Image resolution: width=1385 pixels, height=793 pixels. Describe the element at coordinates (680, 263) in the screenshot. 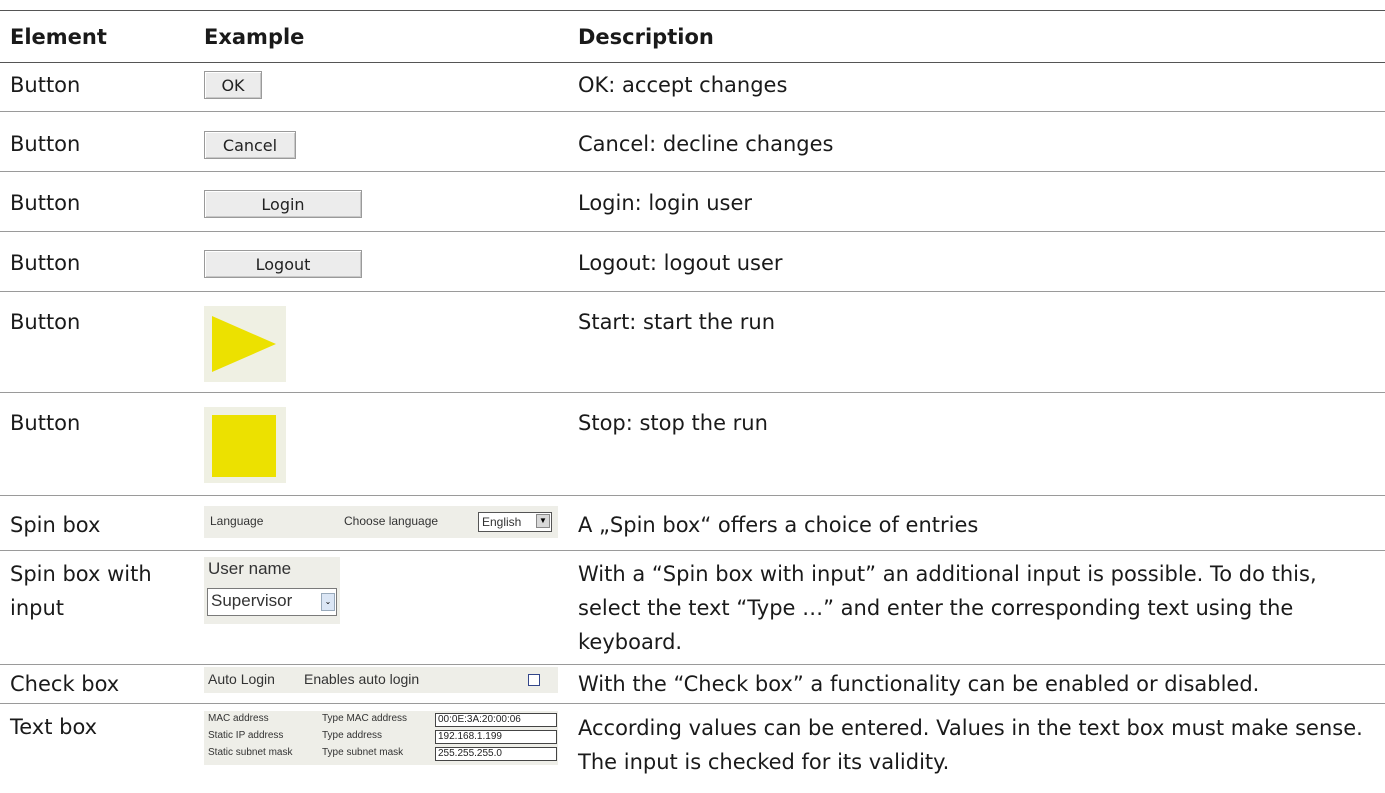

I see `description-cell: Logout: logout user` at that location.